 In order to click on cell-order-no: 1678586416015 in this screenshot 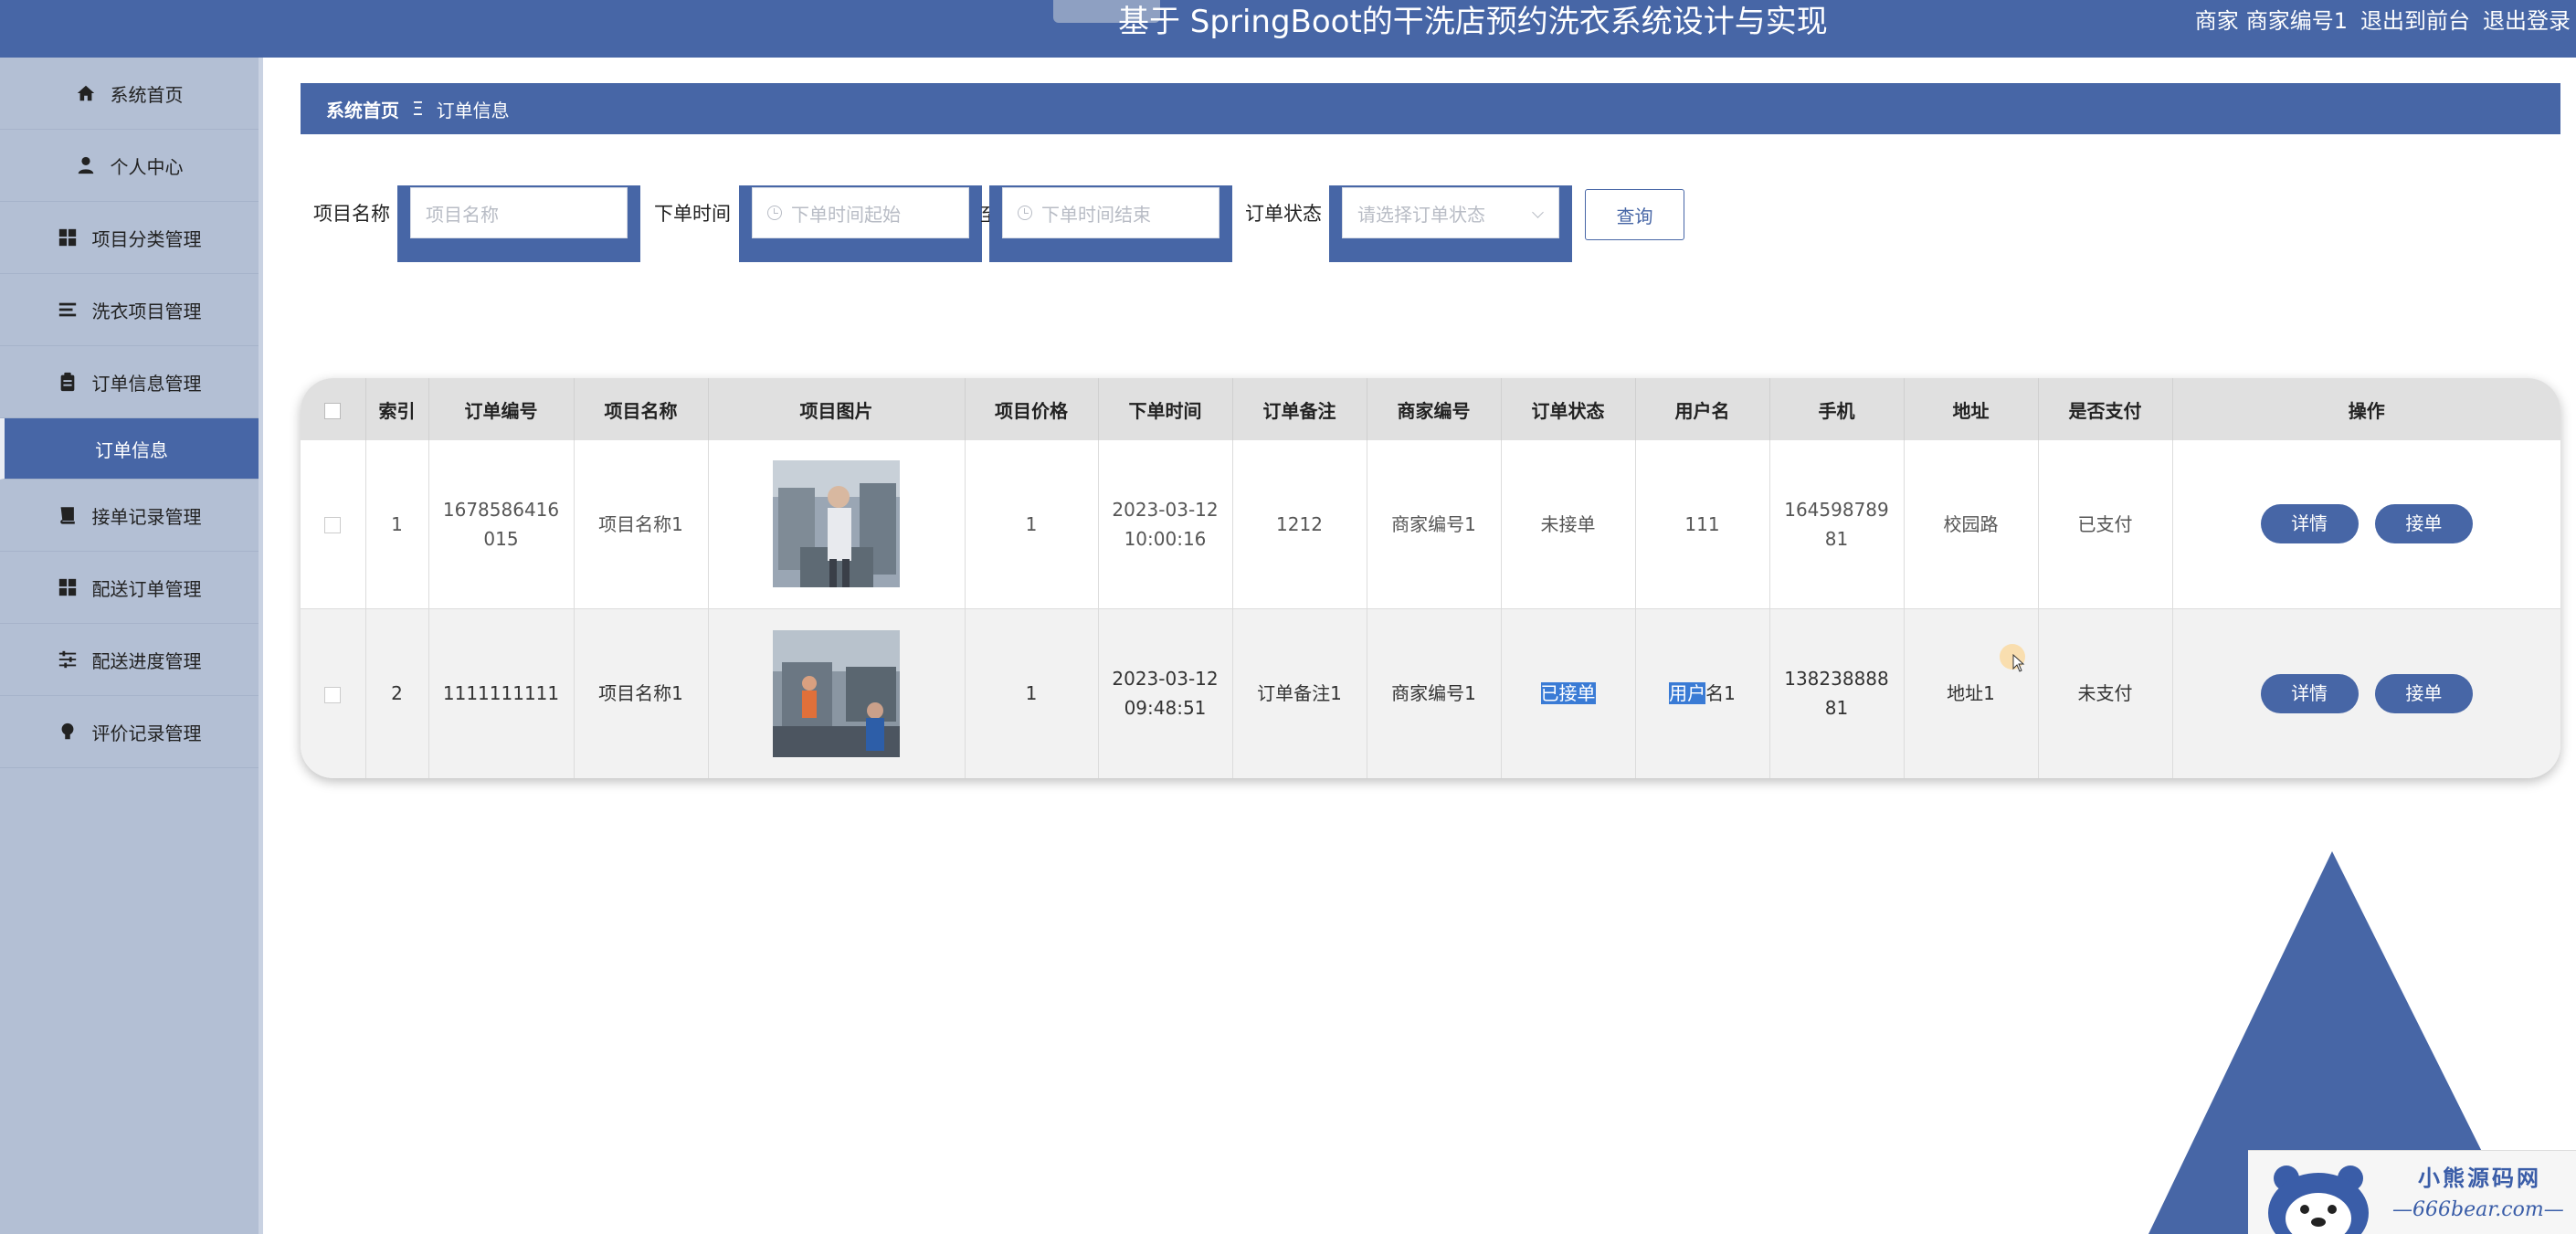, I will do `click(502, 524)`.